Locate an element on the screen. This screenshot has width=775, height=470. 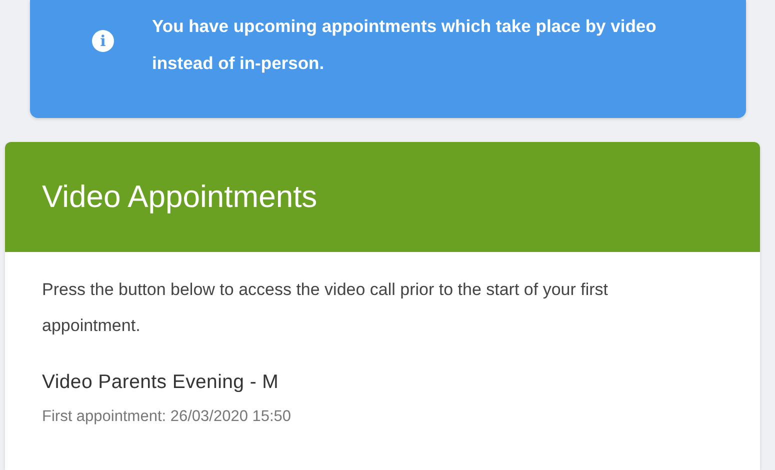
alert-message: You have upcoming appointments which take place by video instead of in-person. is located at coordinates (405, 45).